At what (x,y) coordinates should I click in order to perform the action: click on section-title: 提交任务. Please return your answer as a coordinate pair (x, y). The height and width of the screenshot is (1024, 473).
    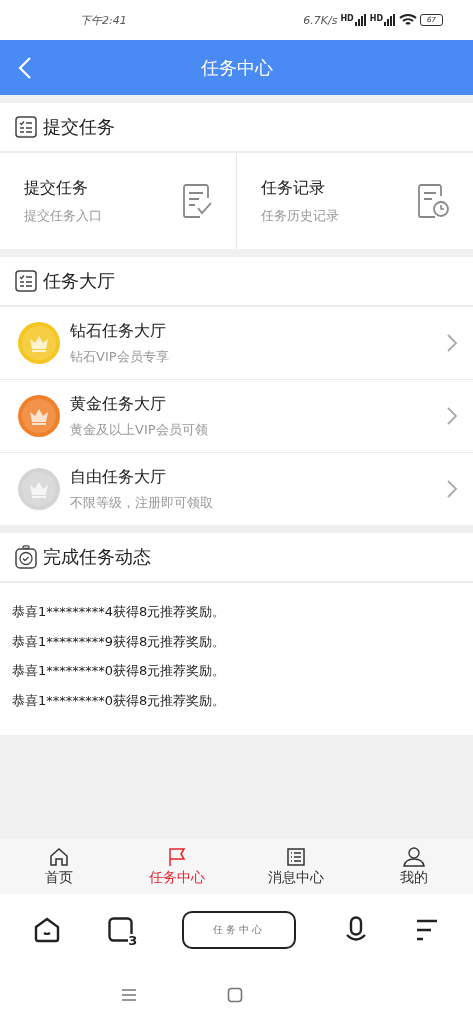
    Looking at the image, I should click on (79, 127).